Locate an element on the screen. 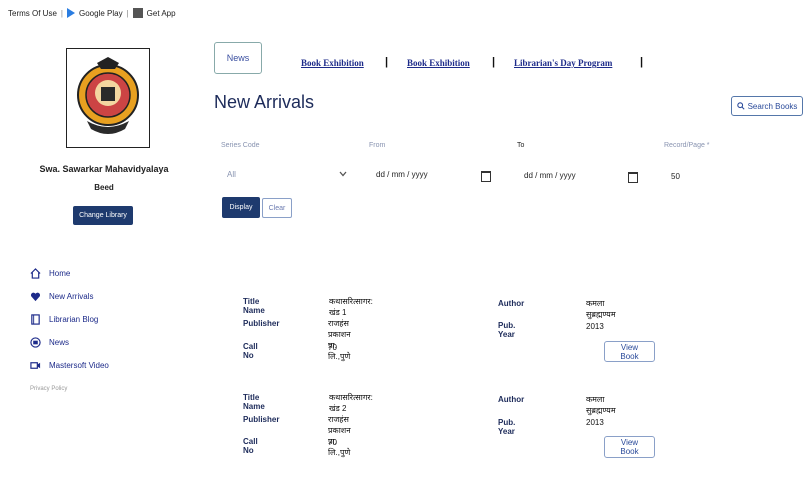 Image resolution: width=803 pixels, height=485 pixels. series-code-value: All is located at coordinates (231, 174).